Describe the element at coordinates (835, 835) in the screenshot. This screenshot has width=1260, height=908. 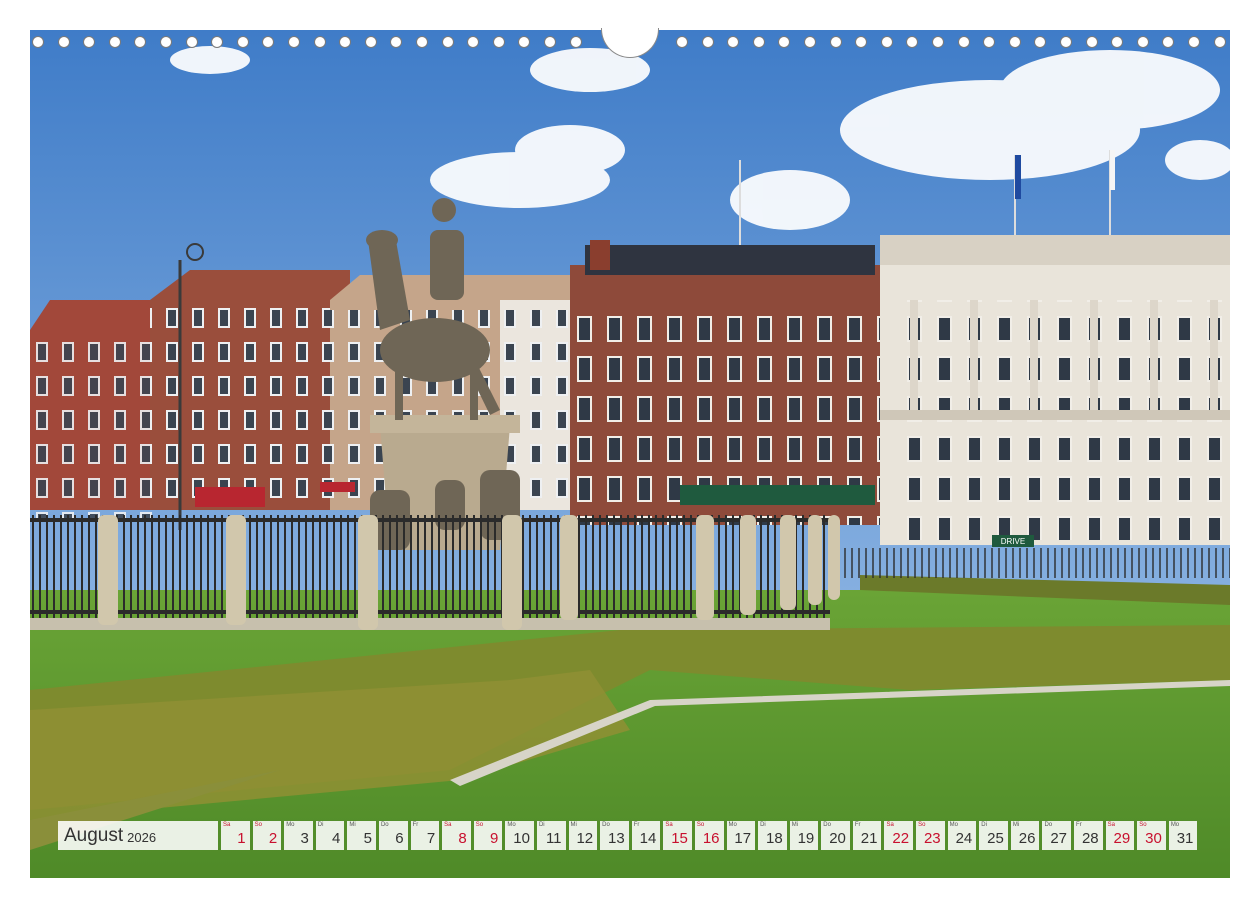
I see `day-cell: Do 20` at that location.